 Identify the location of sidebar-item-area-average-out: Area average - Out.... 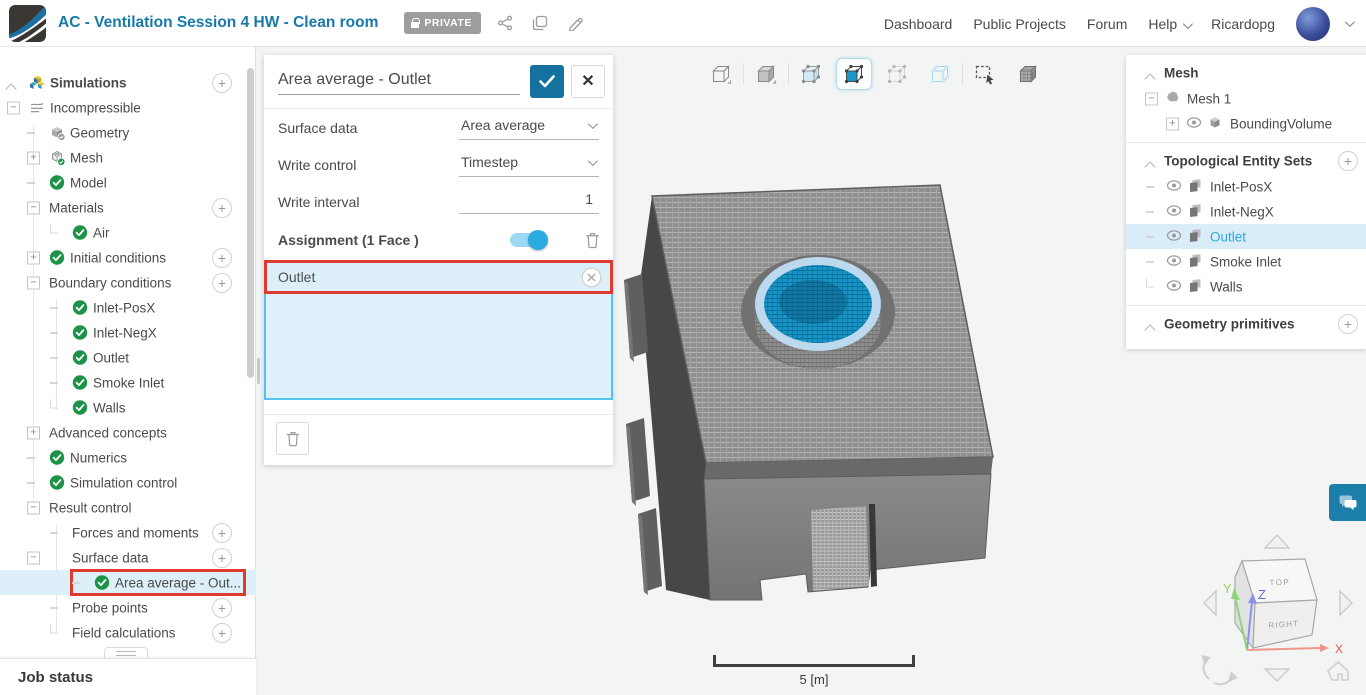
(128, 582).